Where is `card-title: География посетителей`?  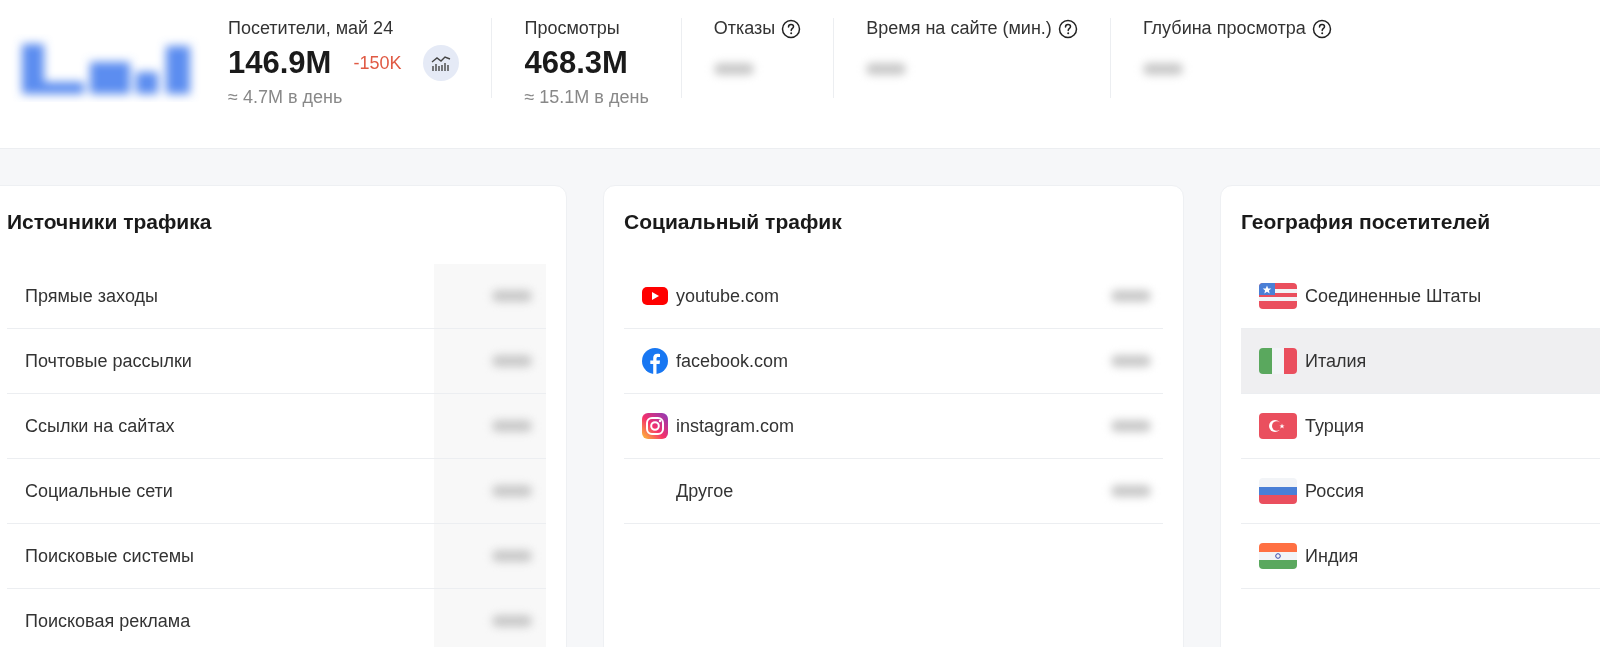
card-title: География посетителей is located at coordinates (1366, 222).